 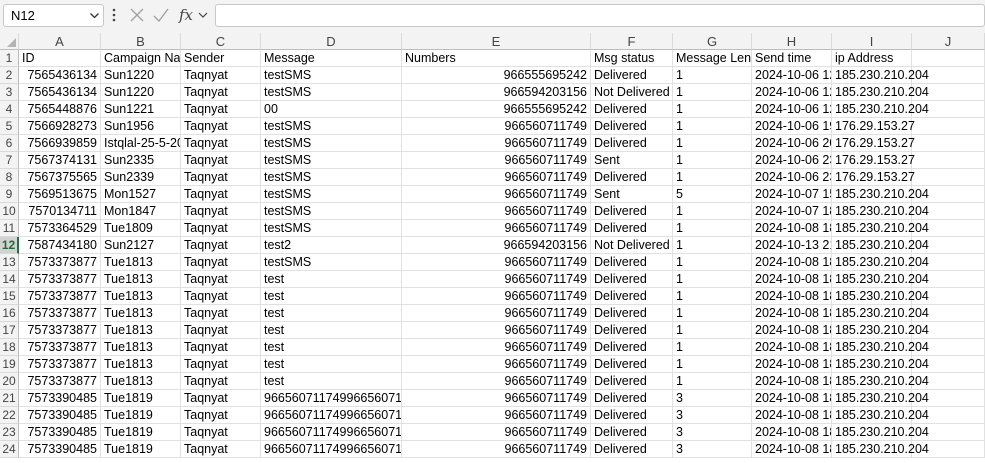 What do you see at coordinates (880, 92) in the screenshot?
I see `cell-i3: 185.230.210.204` at bounding box center [880, 92].